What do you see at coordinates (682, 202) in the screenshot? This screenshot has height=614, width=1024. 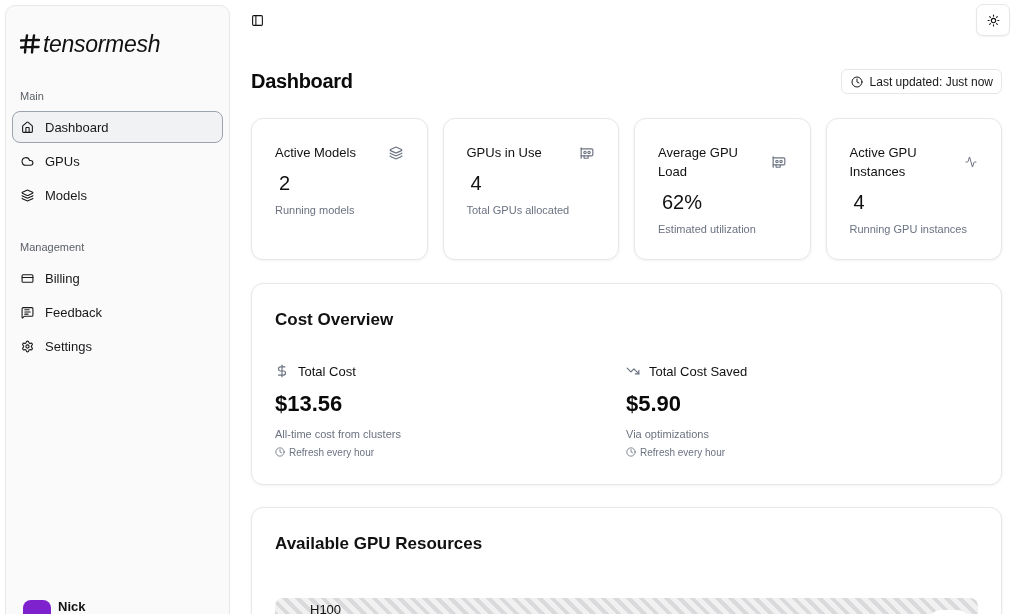 I see `stat-value: 62%` at bounding box center [682, 202].